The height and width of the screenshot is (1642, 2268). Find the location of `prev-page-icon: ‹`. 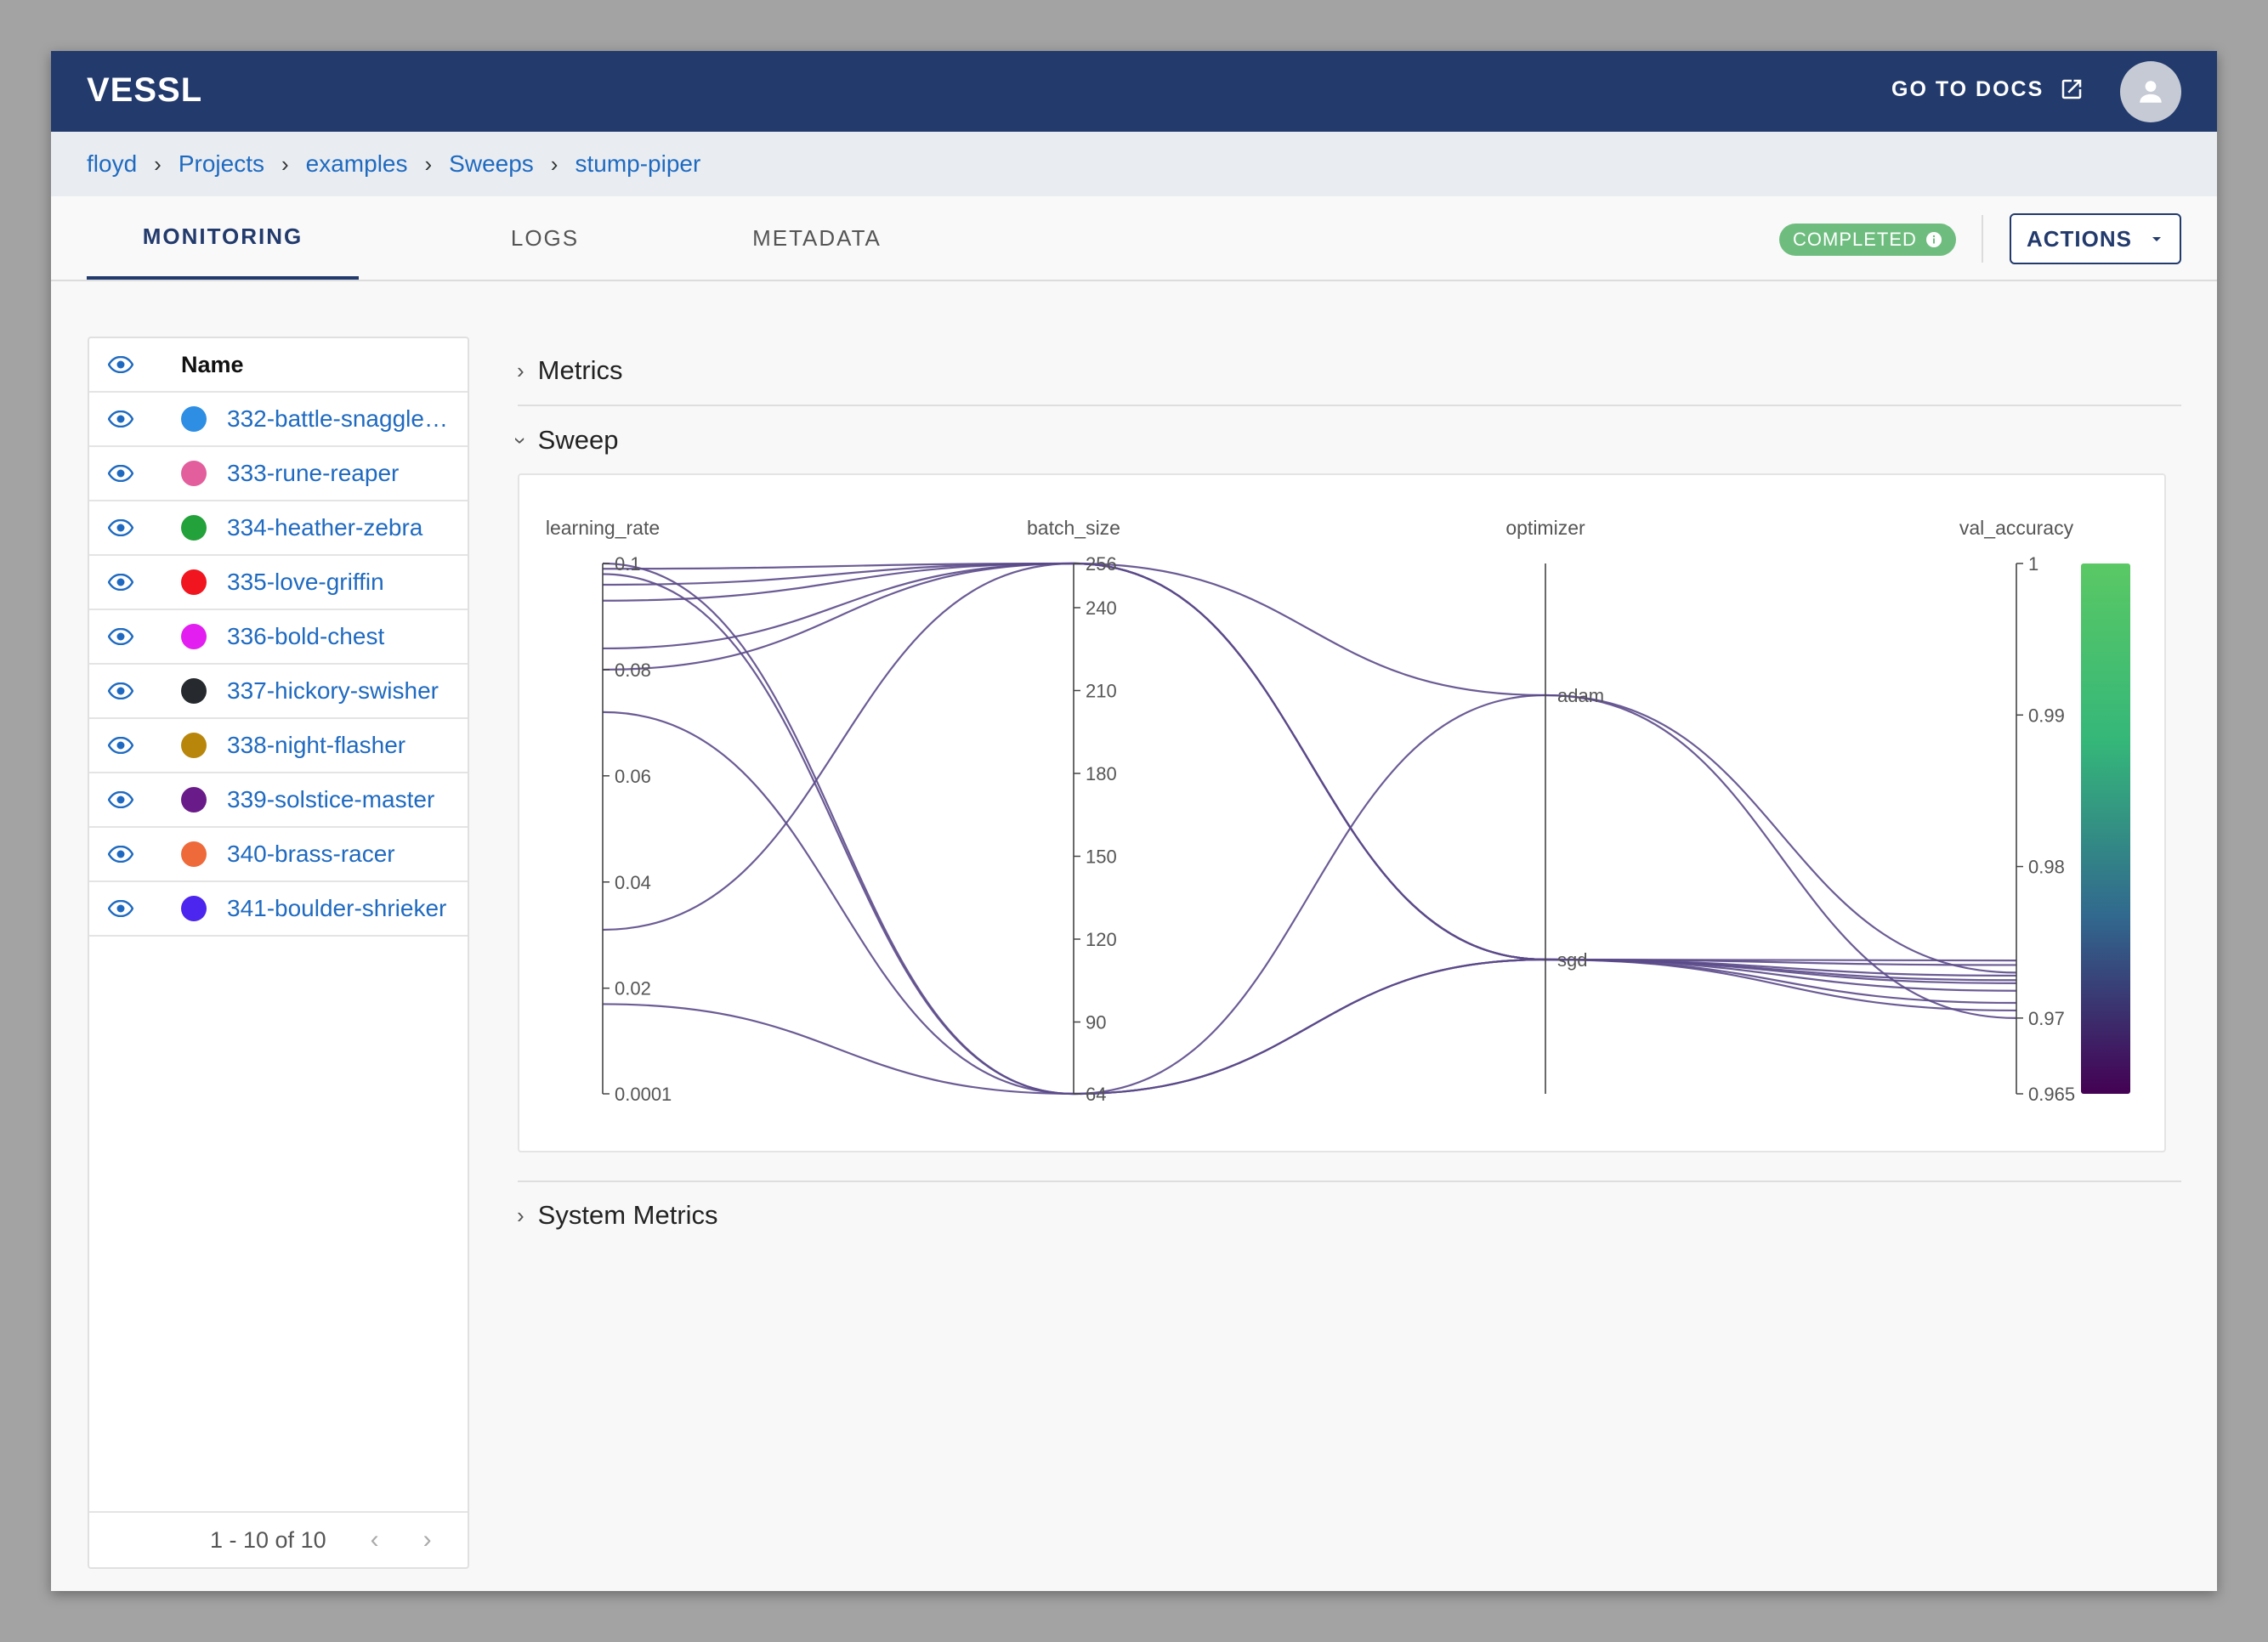

prev-page-icon: ‹ is located at coordinates (375, 1540).